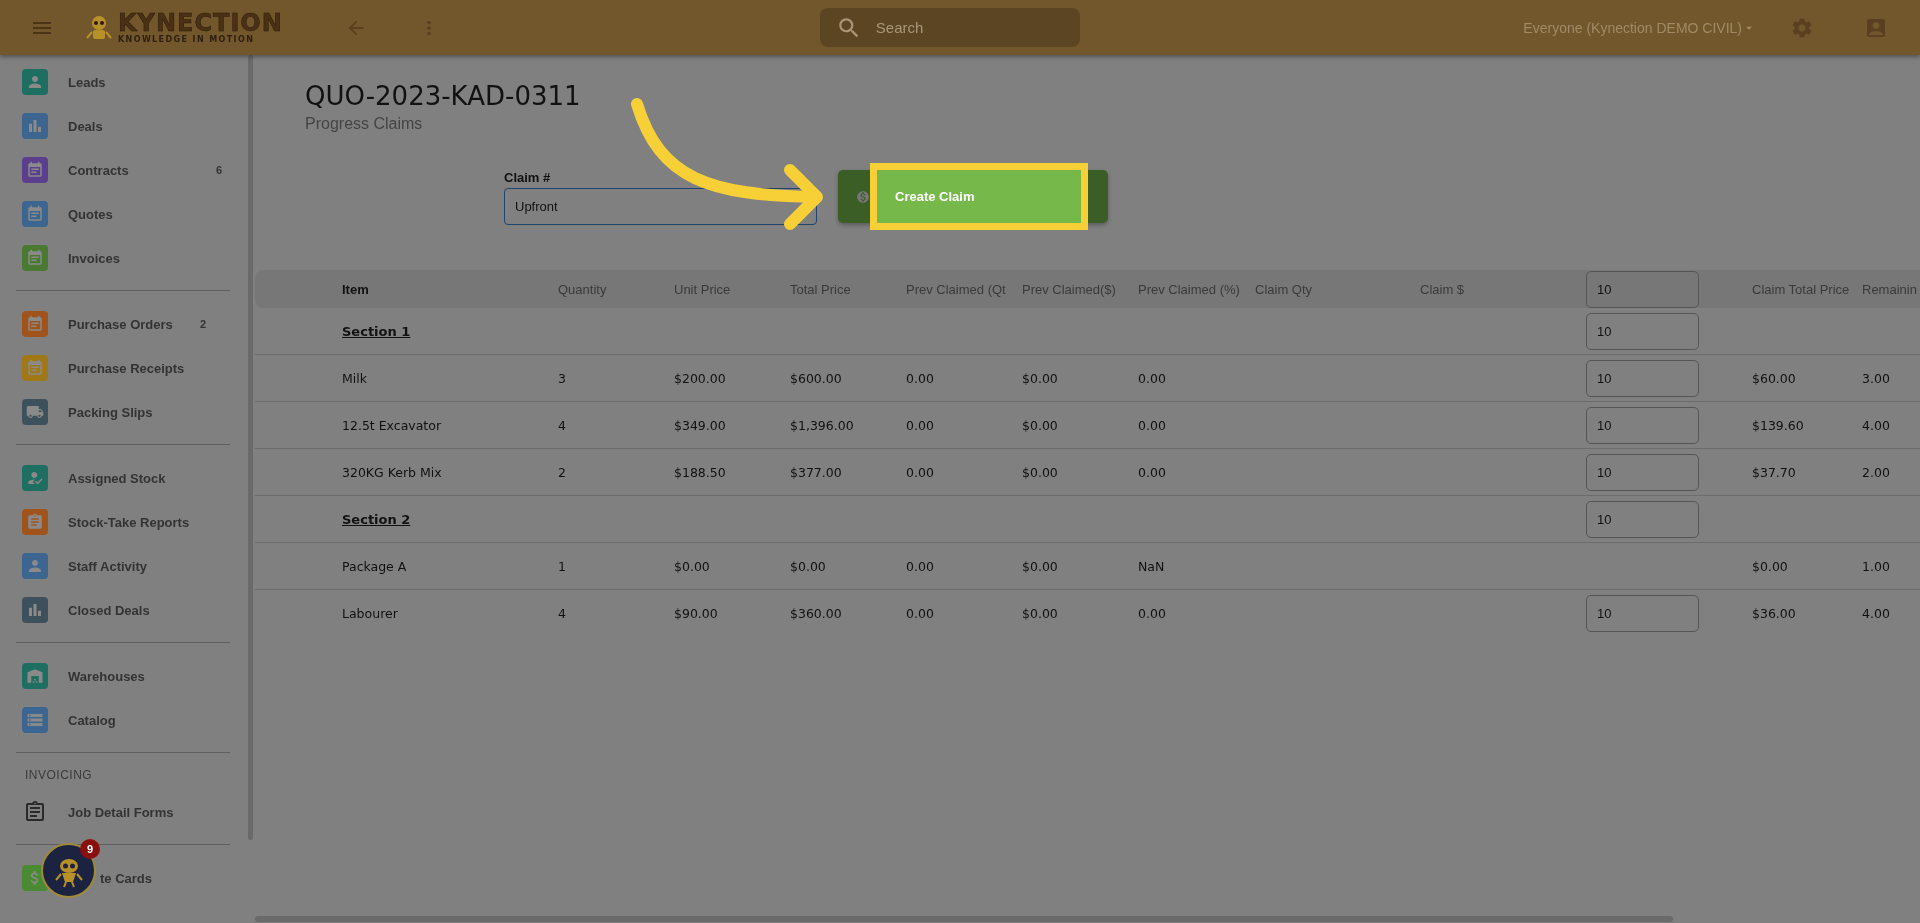 This screenshot has height=923, width=1920. Describe the element at coordinates (562, 566) in the screenshot. I see `table-cell-text: 1` at that location.